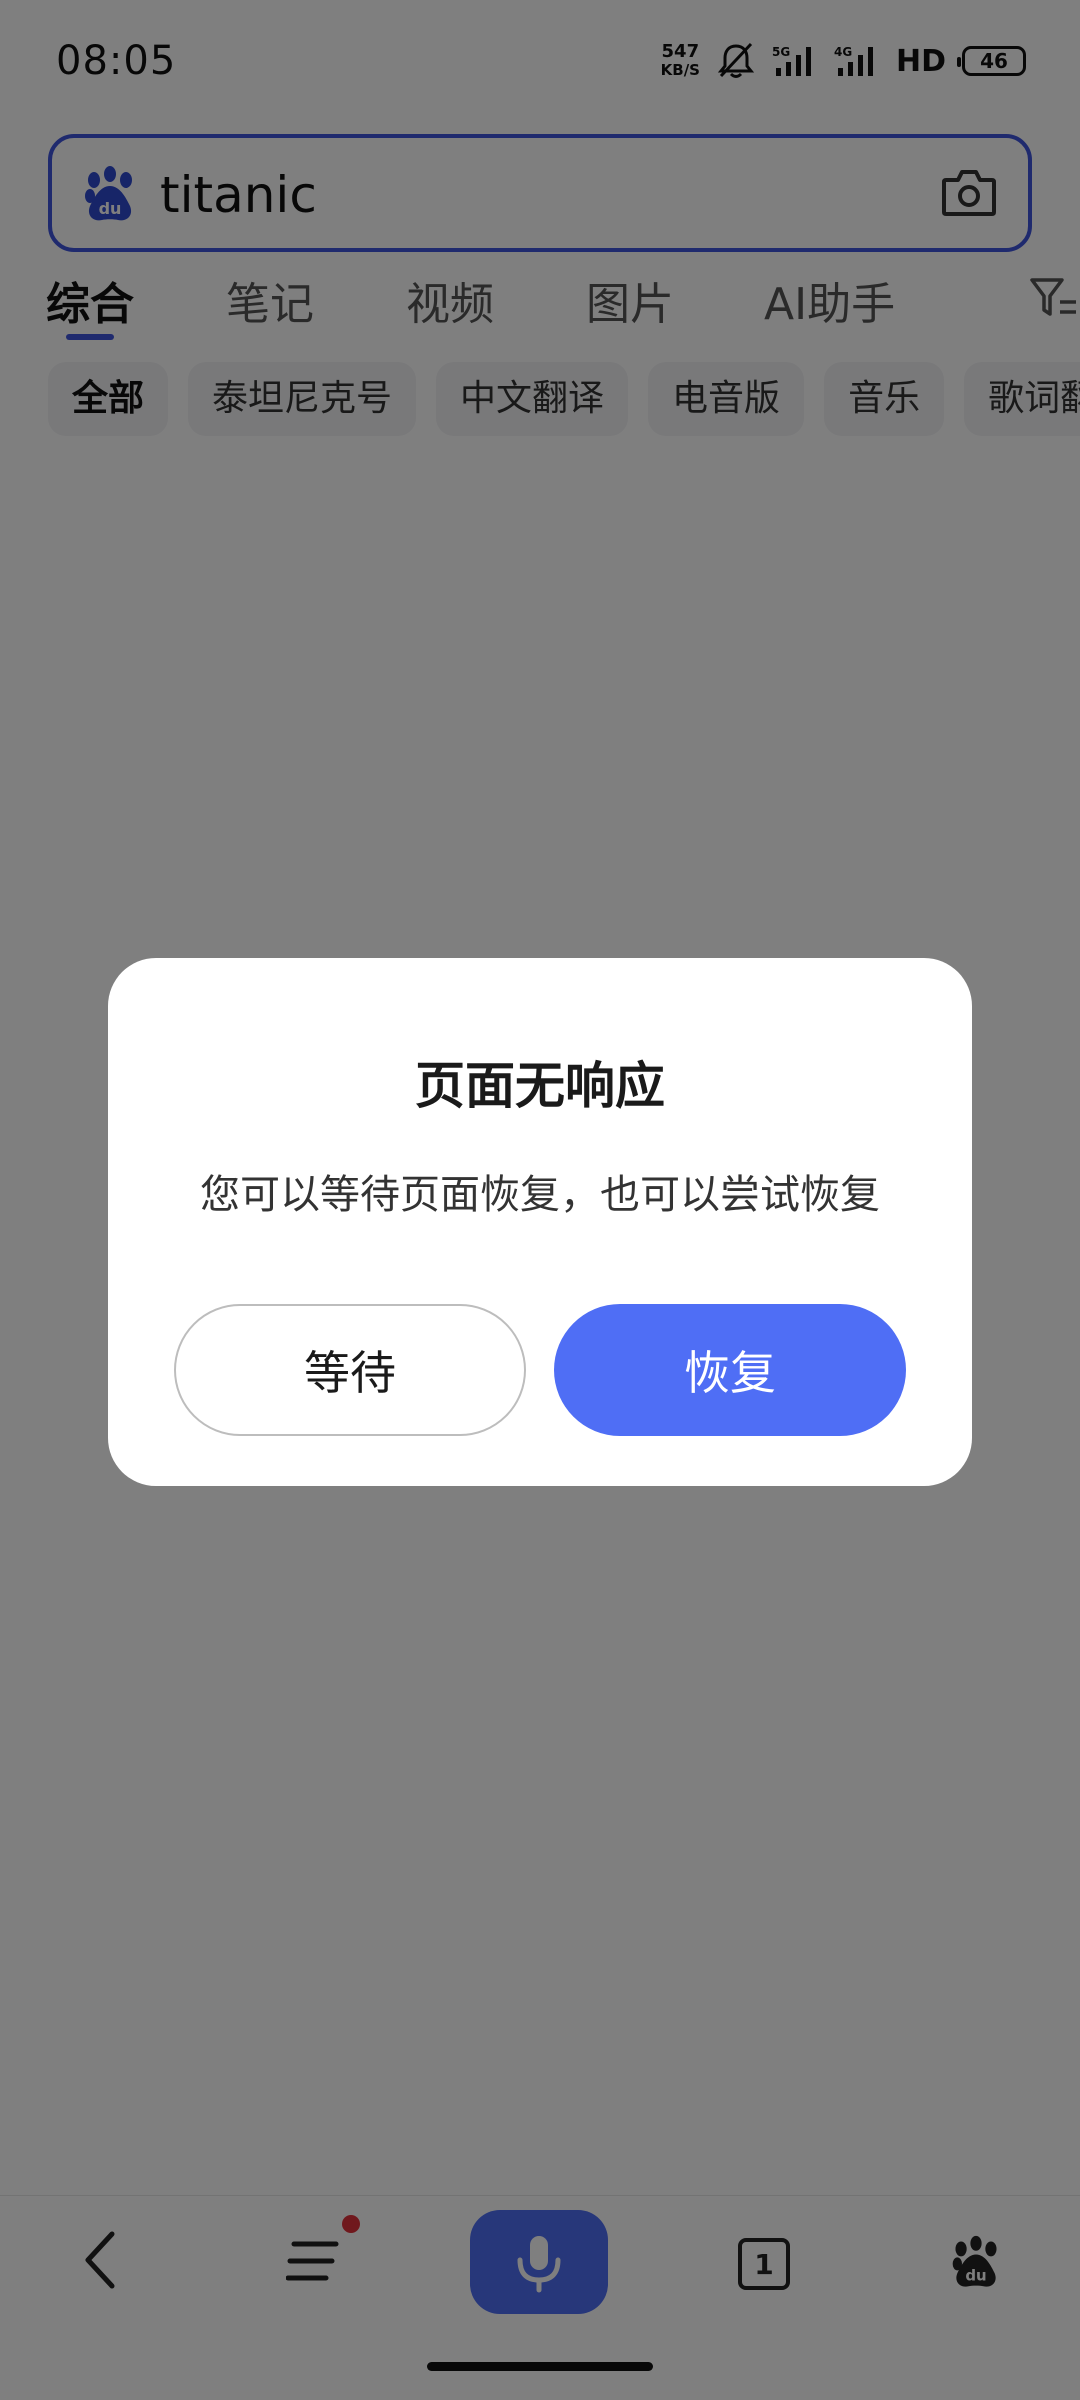 The image size is (1080, 2400). I want to click on dialog-message: 您可以等待页面恢复，也可以尝试恢复, so click(540, 1195).